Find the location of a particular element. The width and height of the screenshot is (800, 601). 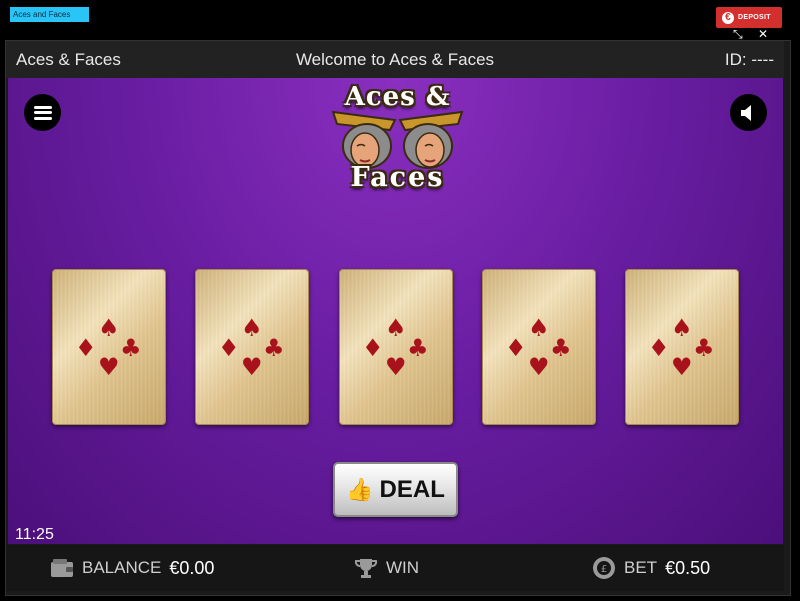

speaker-icon is located at coordinates (745, 112).